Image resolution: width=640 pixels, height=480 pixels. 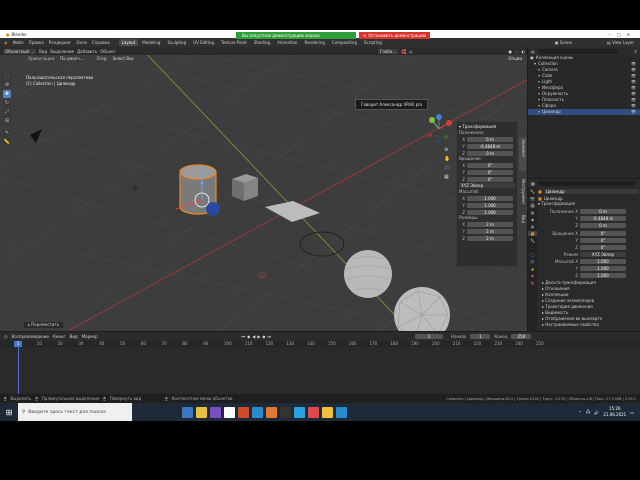 What do you see at coordinates (403, 51) in the screenshot?
I see `snap-icon: 🧲` at bounding box center [403, 51].